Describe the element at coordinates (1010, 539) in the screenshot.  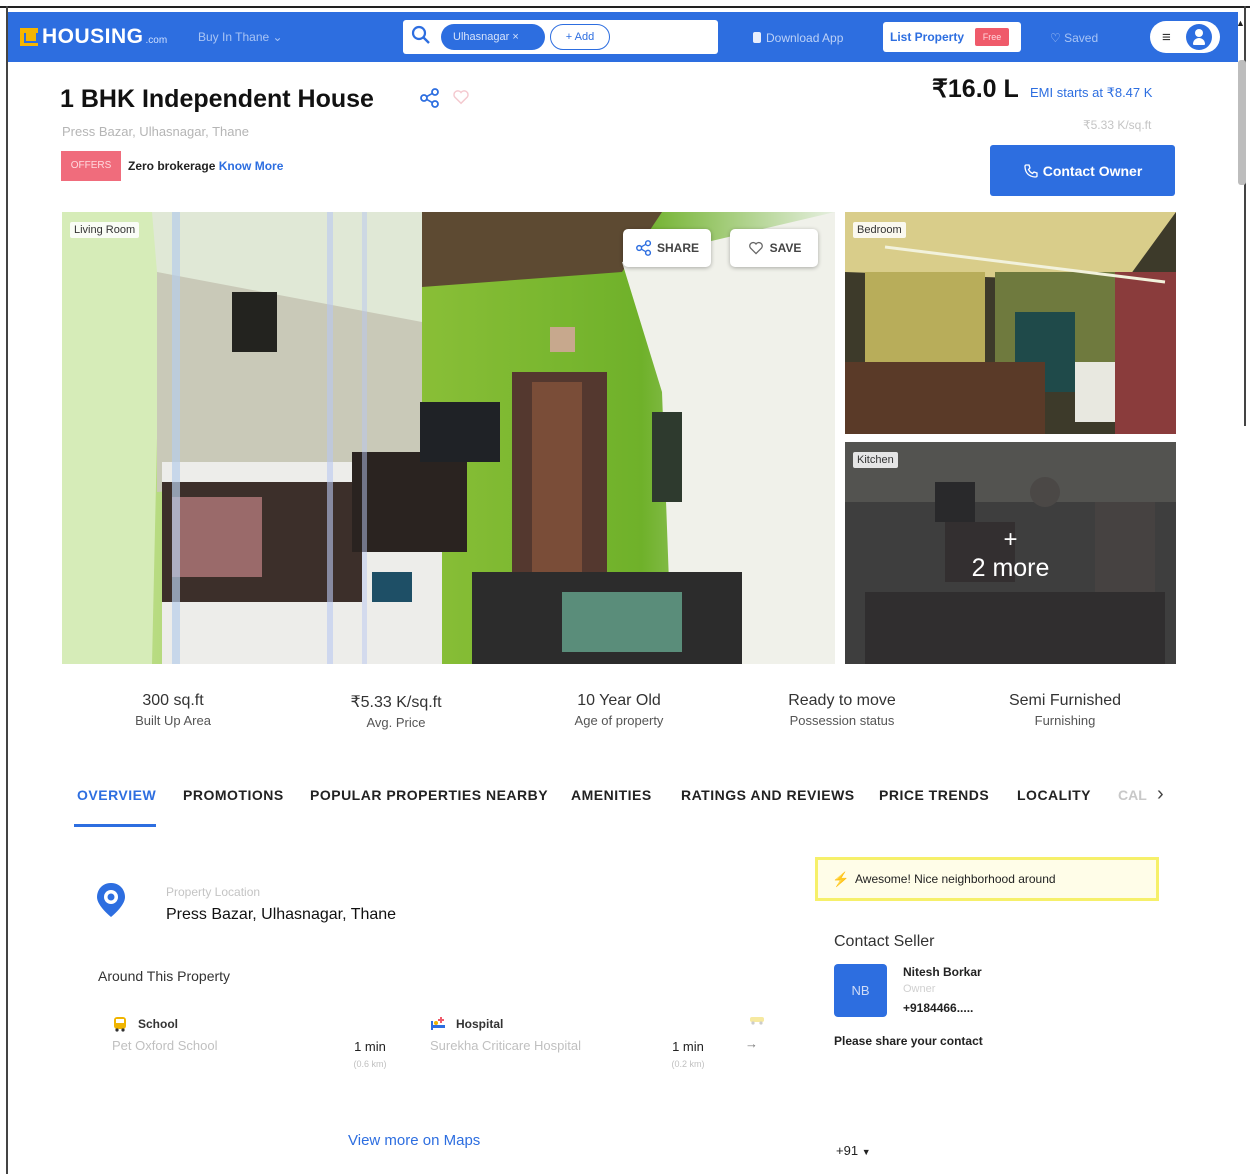
I see `plus-icon: +` at that location.